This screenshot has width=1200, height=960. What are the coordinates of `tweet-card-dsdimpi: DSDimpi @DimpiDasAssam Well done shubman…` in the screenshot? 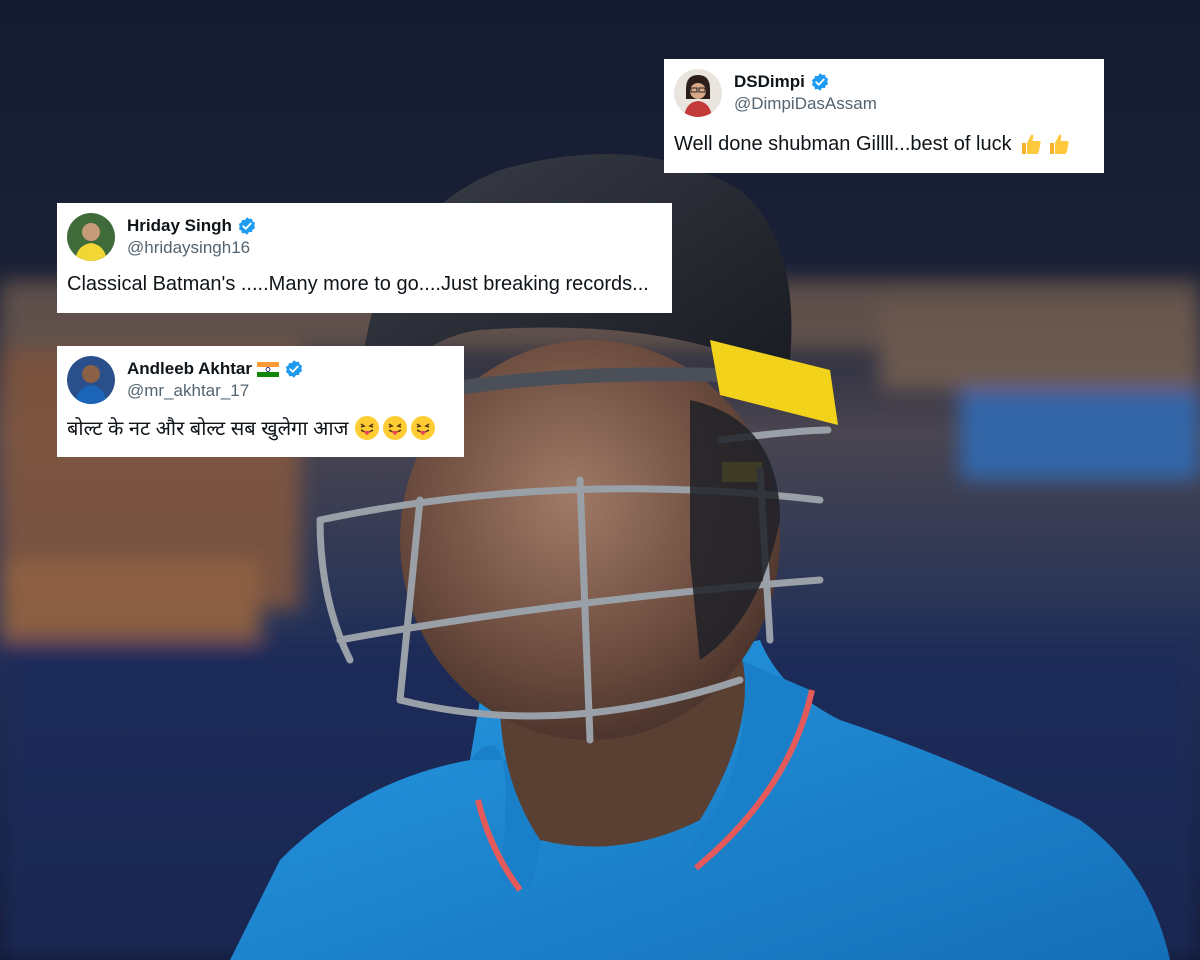 It's located at (884, 116).